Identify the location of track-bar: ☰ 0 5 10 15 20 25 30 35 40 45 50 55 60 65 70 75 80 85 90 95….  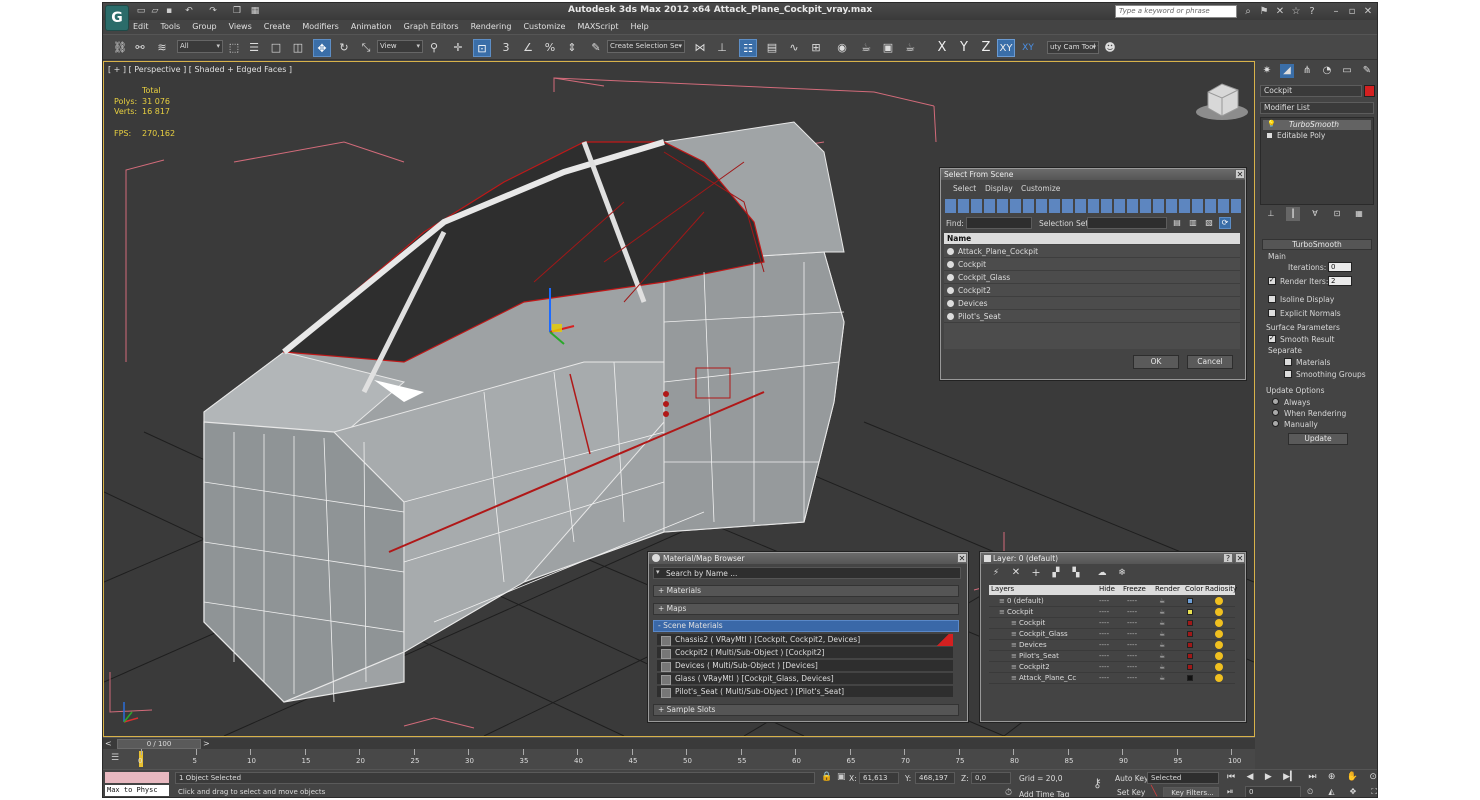
(679, 759).